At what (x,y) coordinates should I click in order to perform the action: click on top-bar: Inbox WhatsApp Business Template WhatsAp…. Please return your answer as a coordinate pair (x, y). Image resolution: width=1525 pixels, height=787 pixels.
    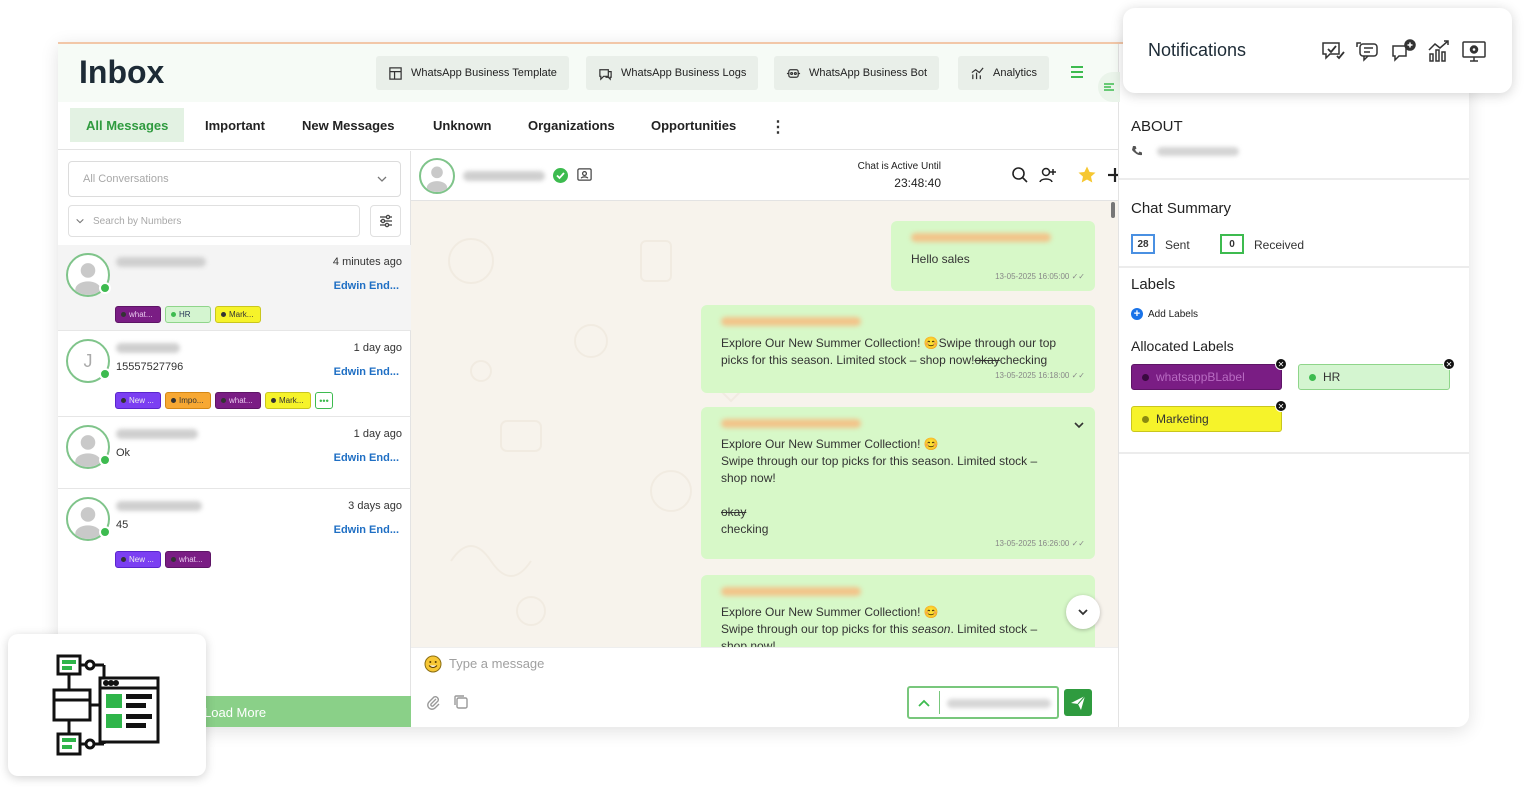
    Looking at the image, I should click on (588, 73).